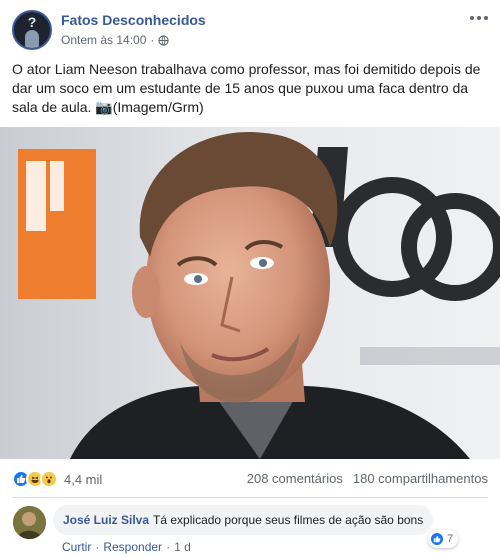  What do you see at coordinates (133, 20) in the screenshot?
I see `page-name: Fatos Desconhecidos` at bounding box center [133, 20].